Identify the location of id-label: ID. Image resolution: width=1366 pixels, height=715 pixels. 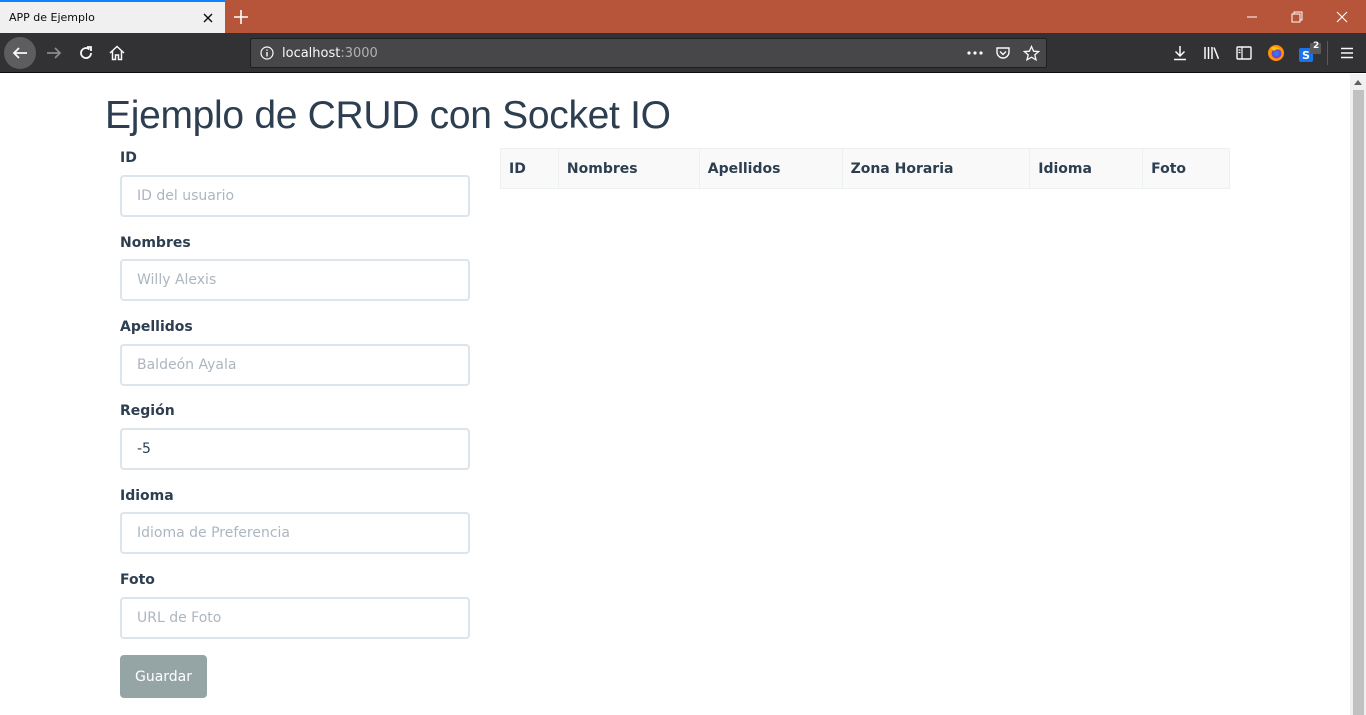
(128, 158).